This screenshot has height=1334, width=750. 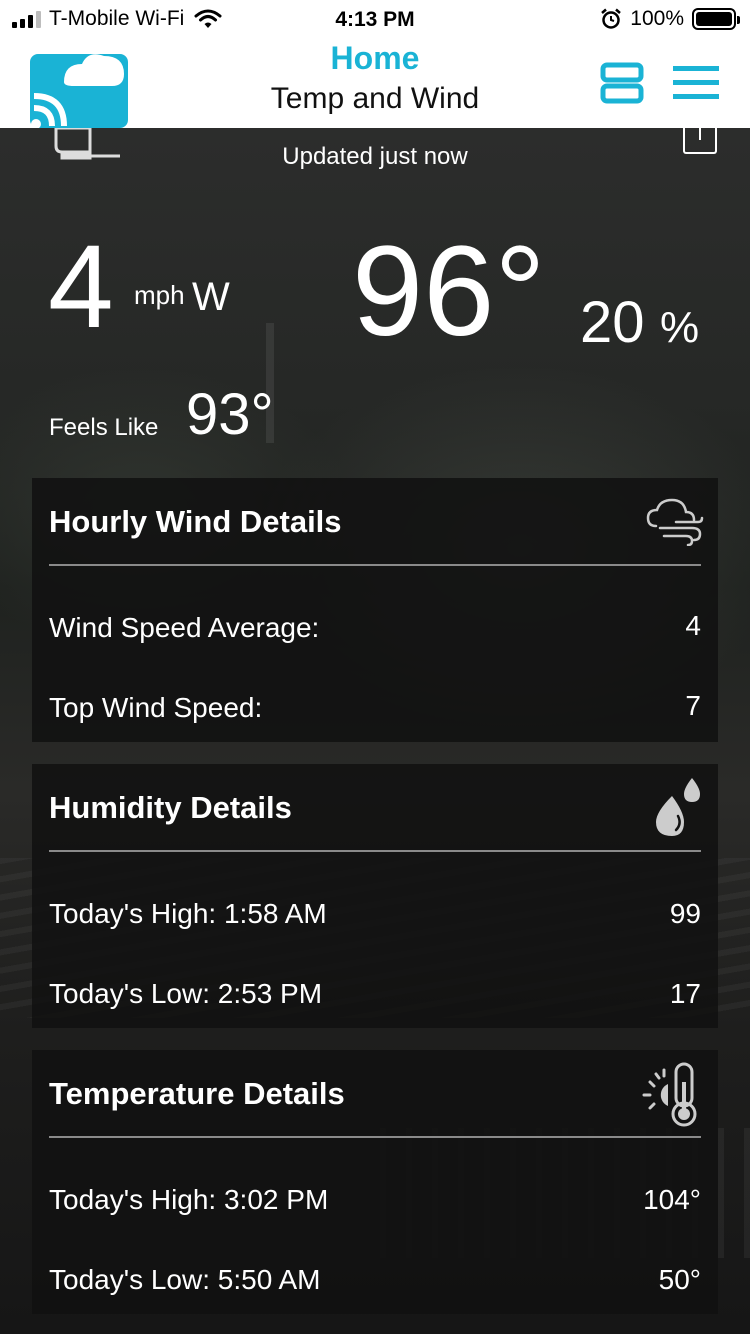 What do you see at coordinates (669, 1094) in the screenshot?
I see `sun-thermometer-icon` at bounding box center [669, 1094].